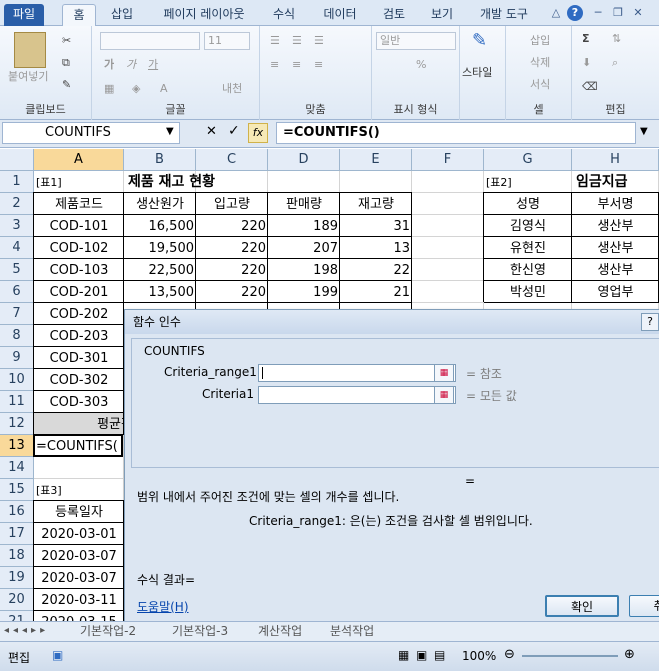  Describe the element at coordinates (79, 336) in the screenshot. I see `cell: COD-203` at that location.